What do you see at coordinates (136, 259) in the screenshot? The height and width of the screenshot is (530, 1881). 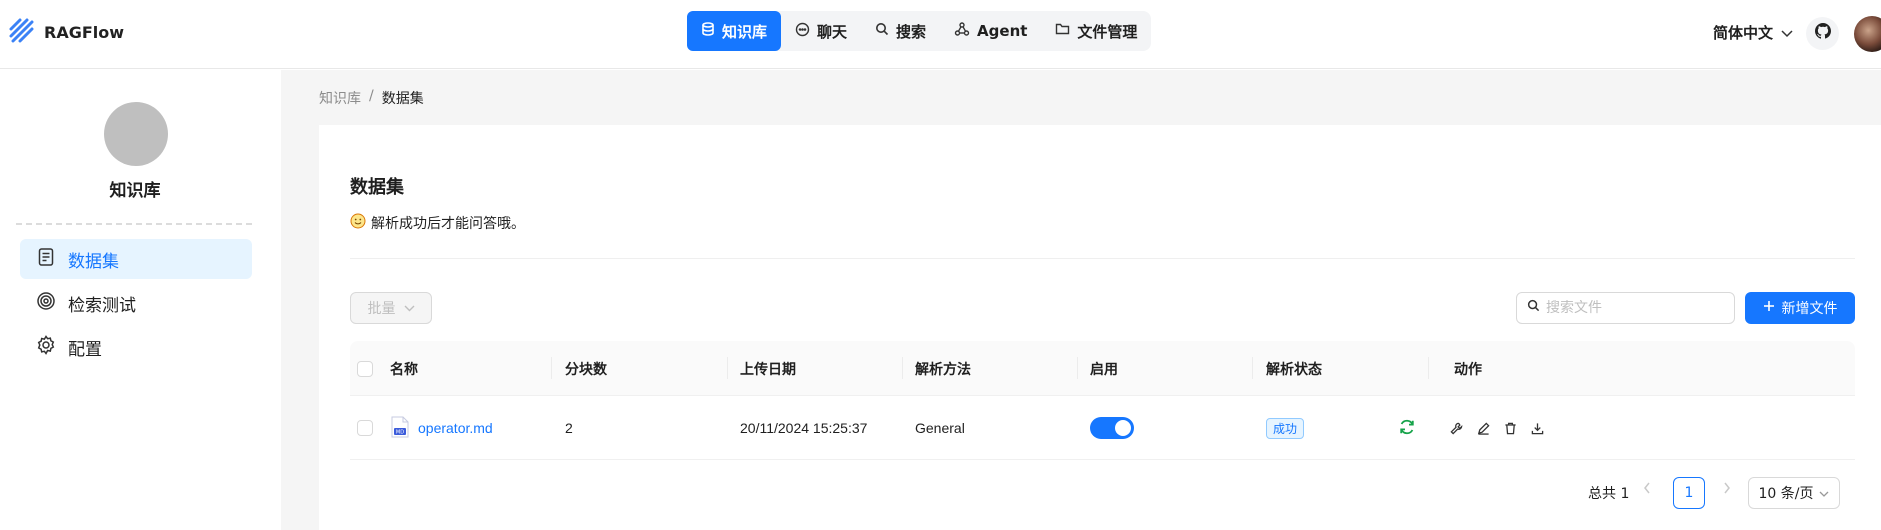 I see `sidebar-item-dataset: 数据集` at bounding box center [136, 259].